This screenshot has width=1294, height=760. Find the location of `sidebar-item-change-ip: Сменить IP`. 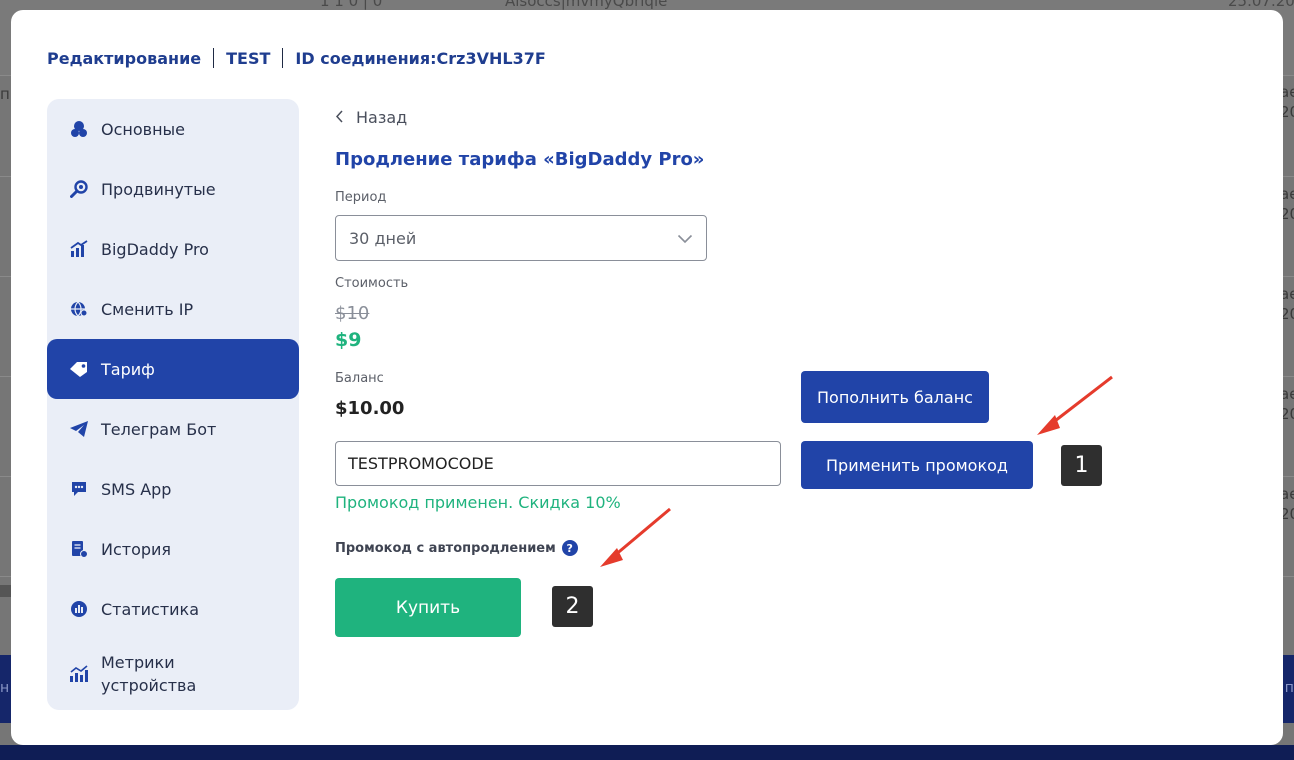

sidebar-item-change-ip: Сменить IP is located at coordinates (173, 309).